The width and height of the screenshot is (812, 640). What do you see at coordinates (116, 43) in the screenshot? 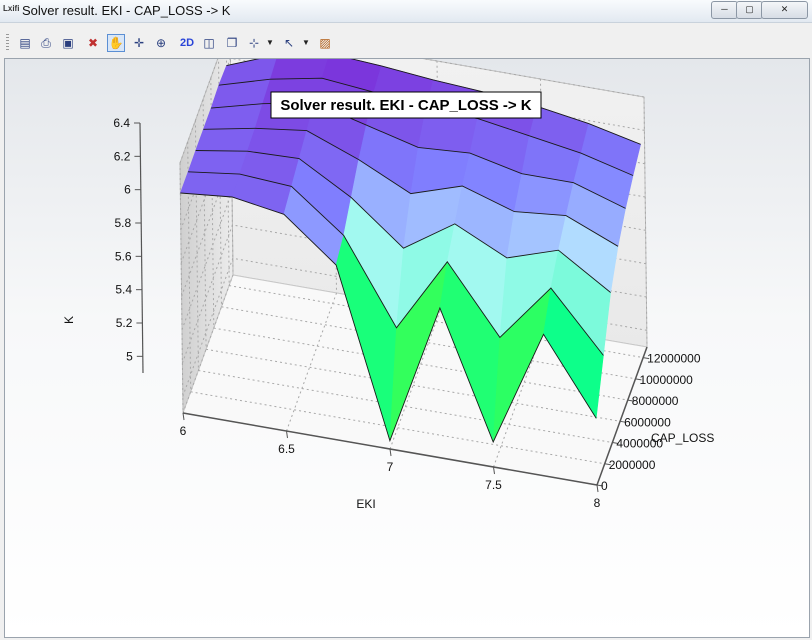
I see `pan-hand-icon: ✋` at bounding box center [116, 43].